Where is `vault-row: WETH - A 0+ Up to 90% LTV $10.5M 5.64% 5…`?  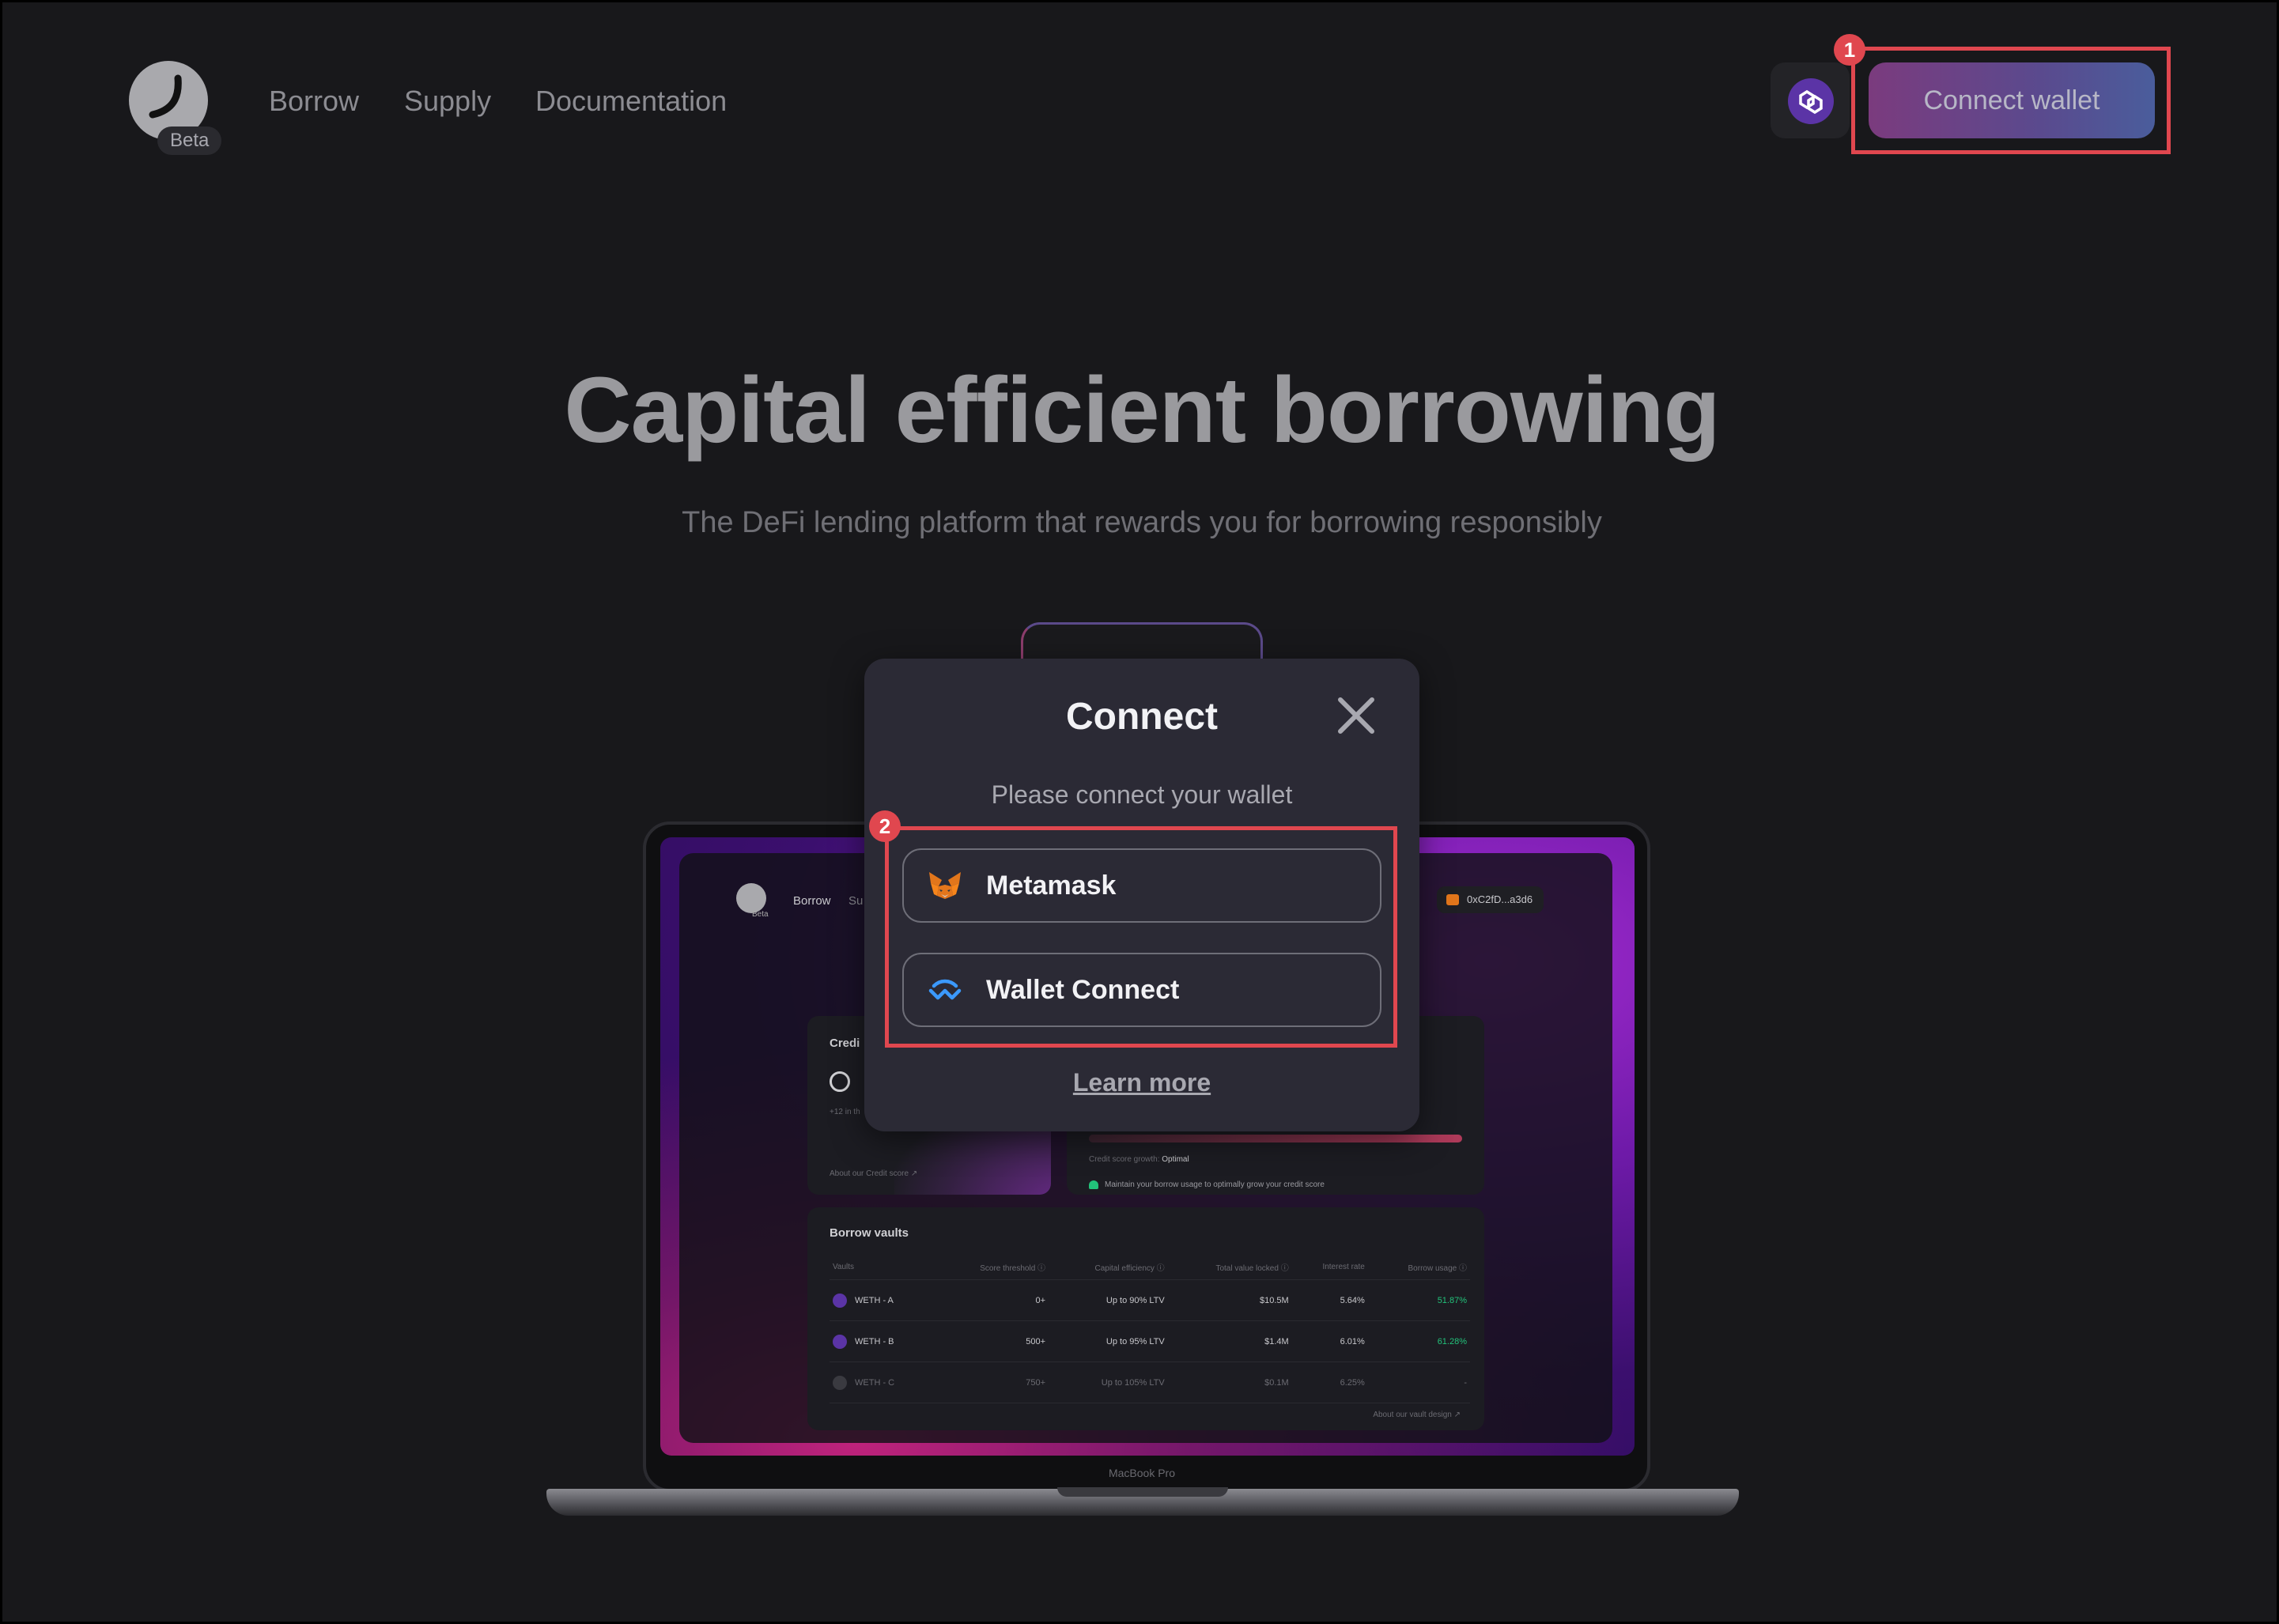 vault-row: WETH - A 0+ Up to 90% LTV $10.5M 5.64% 5… is located at coordinates (1150, 1300).